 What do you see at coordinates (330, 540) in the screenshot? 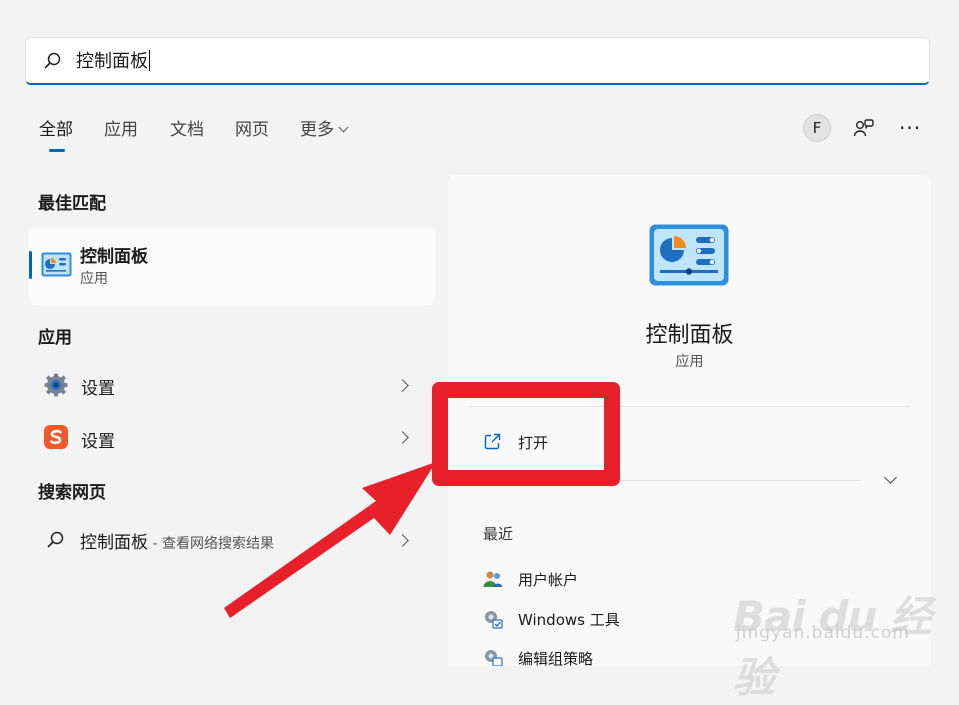
I see `annotation-arrow` at bounding box center [330, 540].